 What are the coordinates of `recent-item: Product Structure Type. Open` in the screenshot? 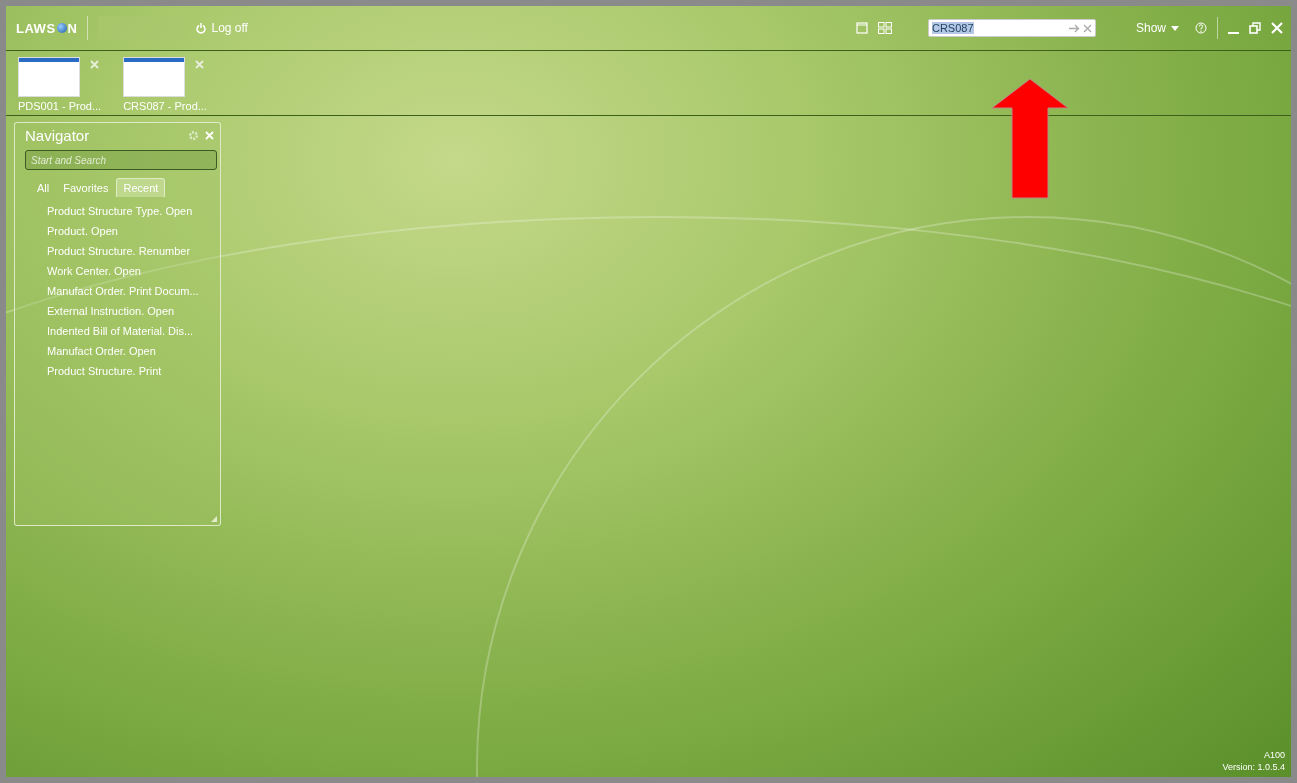 It's located at (117, 211).